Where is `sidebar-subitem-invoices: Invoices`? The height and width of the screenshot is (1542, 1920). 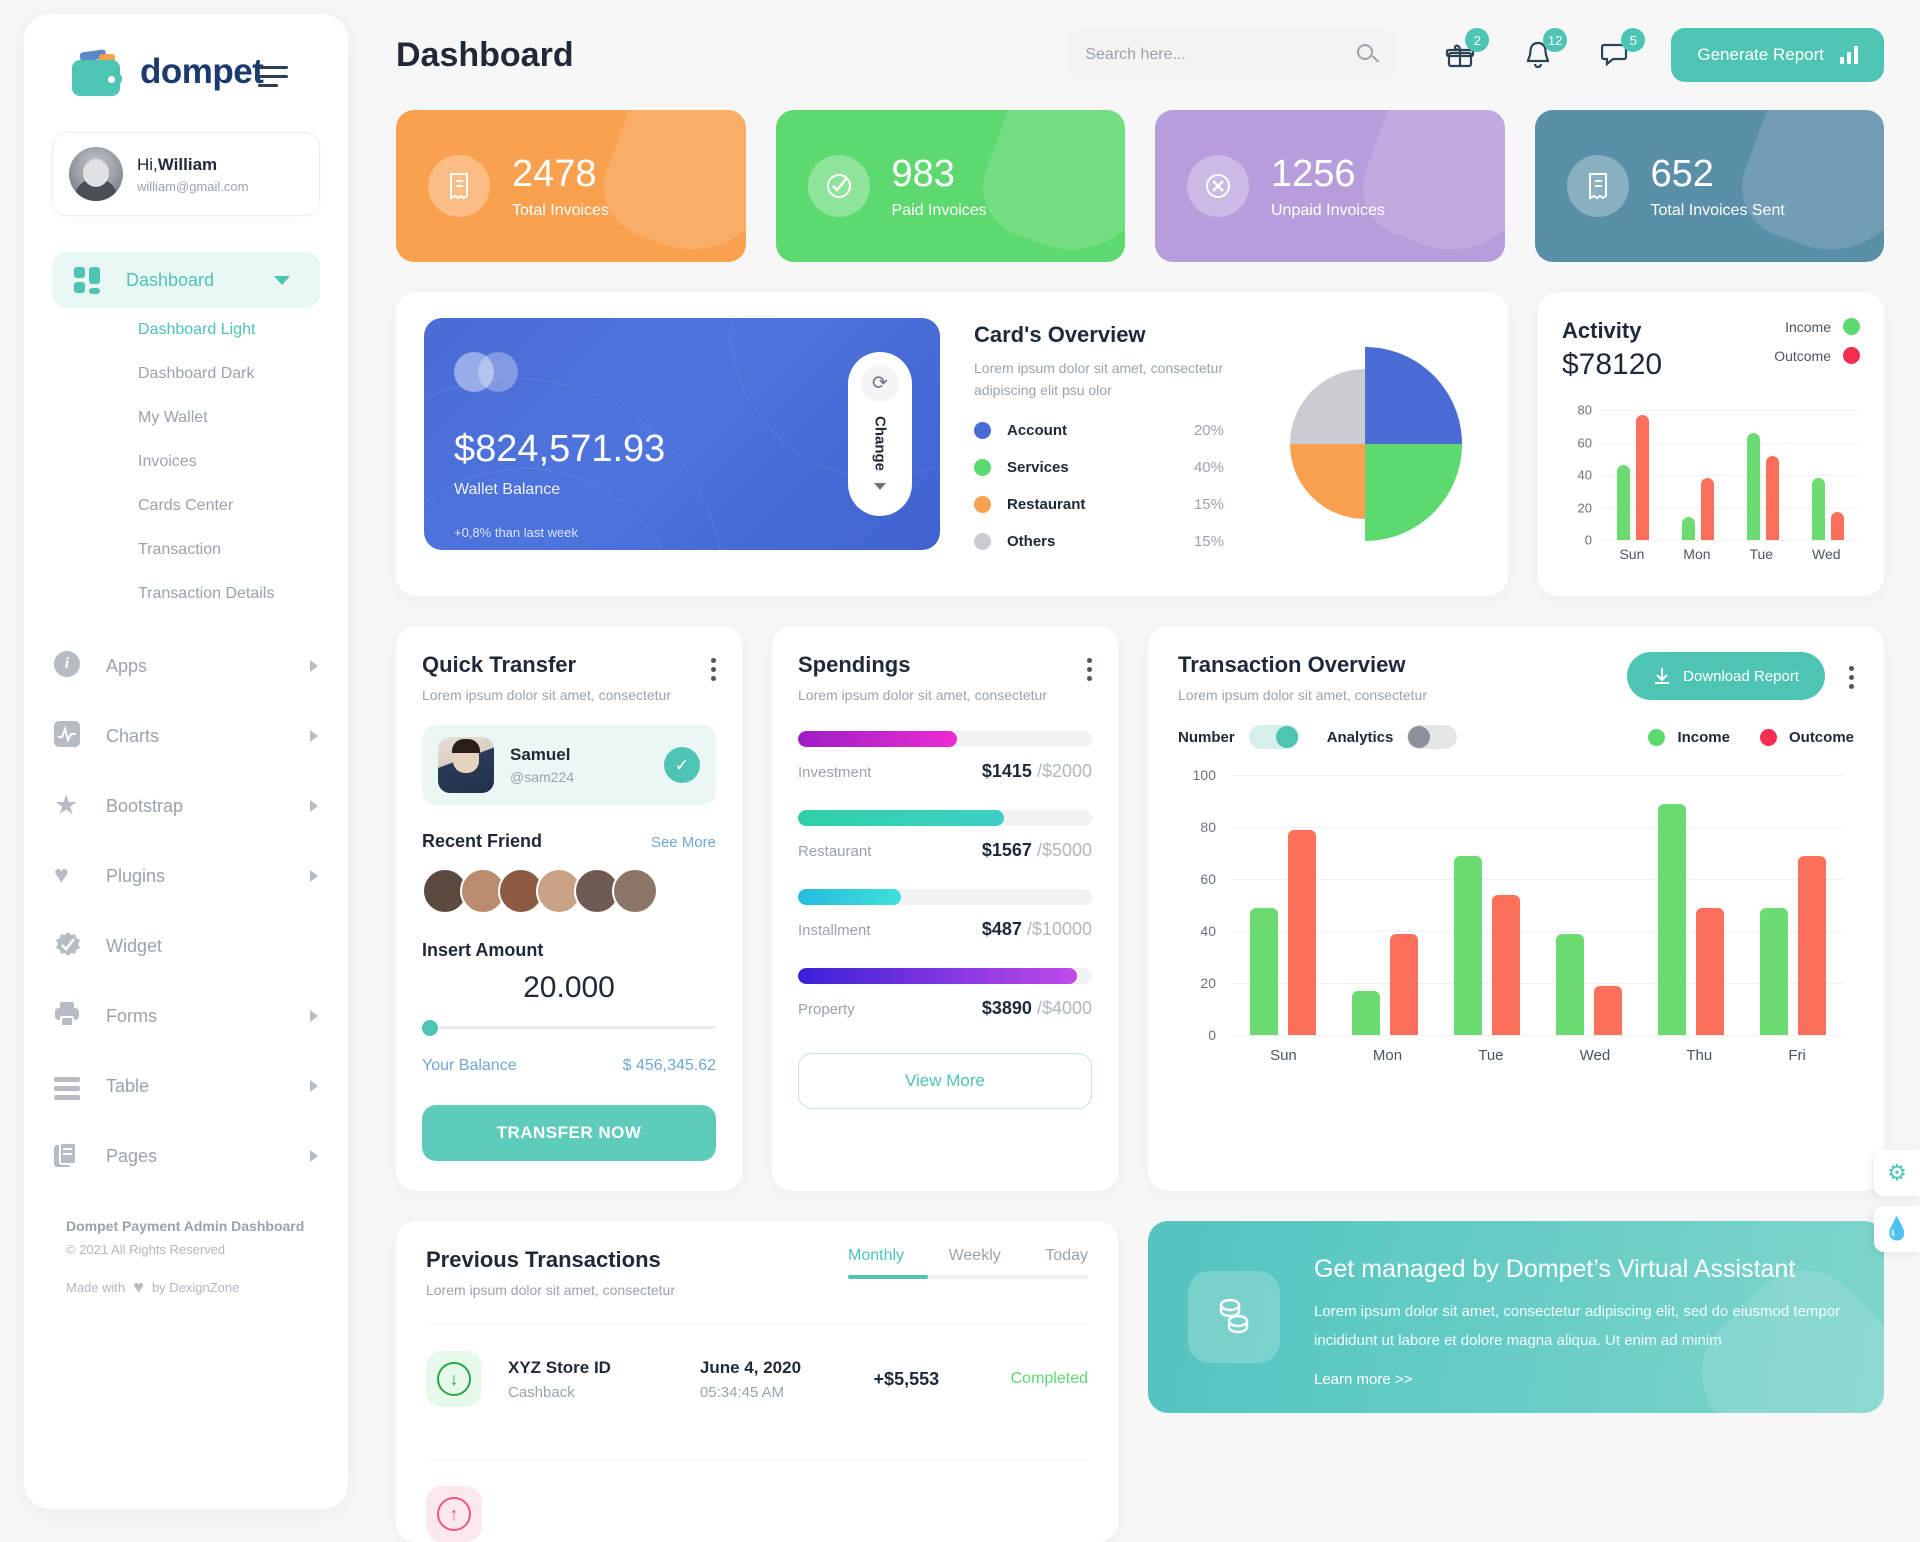 sidebar-subitem-invoices: Invoices is located at coordinates (186, 462).